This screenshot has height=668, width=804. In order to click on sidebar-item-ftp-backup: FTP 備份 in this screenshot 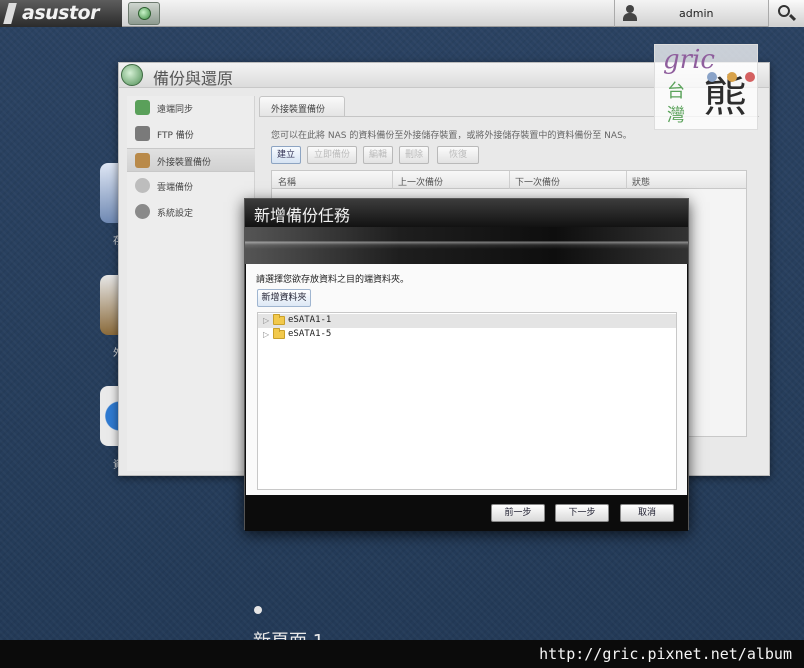, I will do `click(191, 134)`.